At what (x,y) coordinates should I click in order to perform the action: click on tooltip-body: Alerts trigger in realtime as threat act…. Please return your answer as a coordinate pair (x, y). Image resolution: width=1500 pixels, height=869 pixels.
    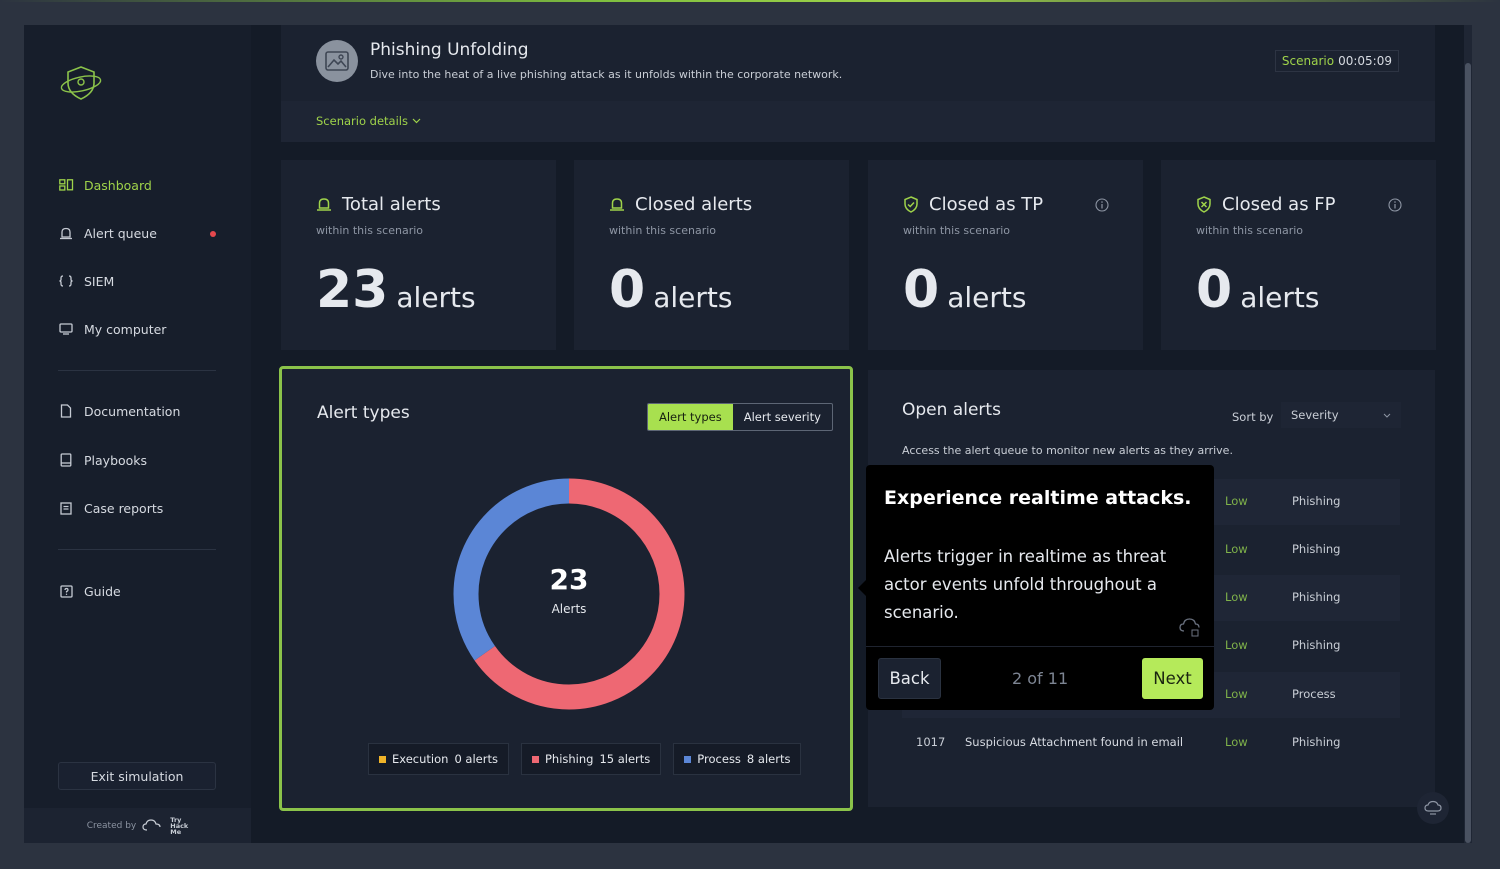
    Looking at the image, I should click on (1025, 584).